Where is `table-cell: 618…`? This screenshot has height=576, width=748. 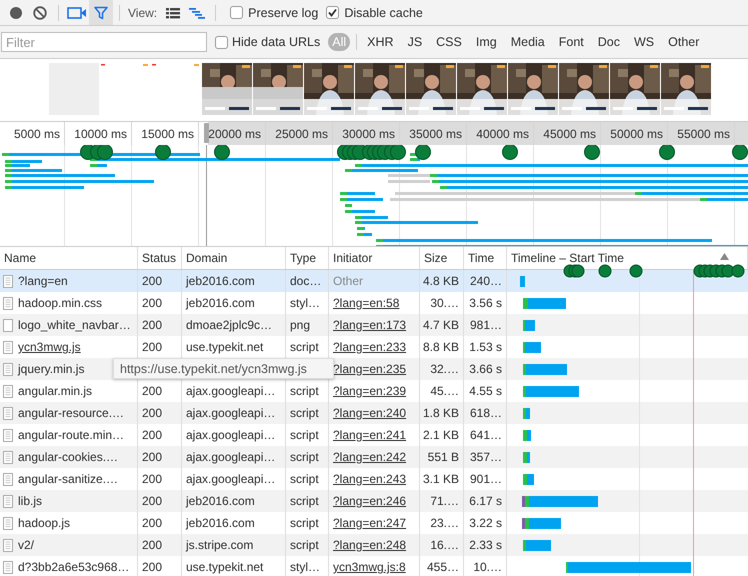
table-cell: 618… is located at coordinates (486, 413).